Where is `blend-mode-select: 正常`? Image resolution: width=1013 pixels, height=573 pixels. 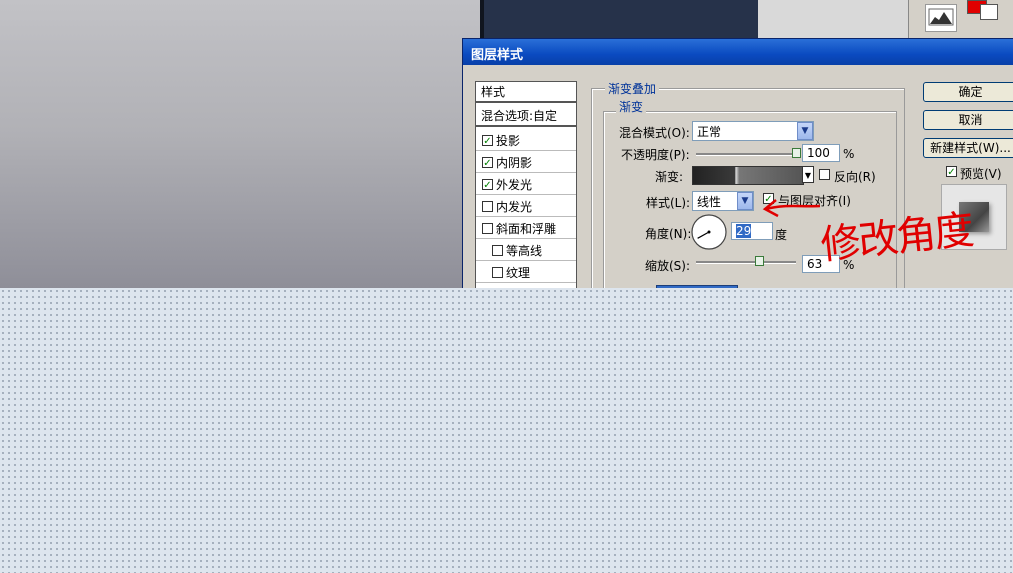 blend-mode-select: 正常 is located at coordinates (753, 131).